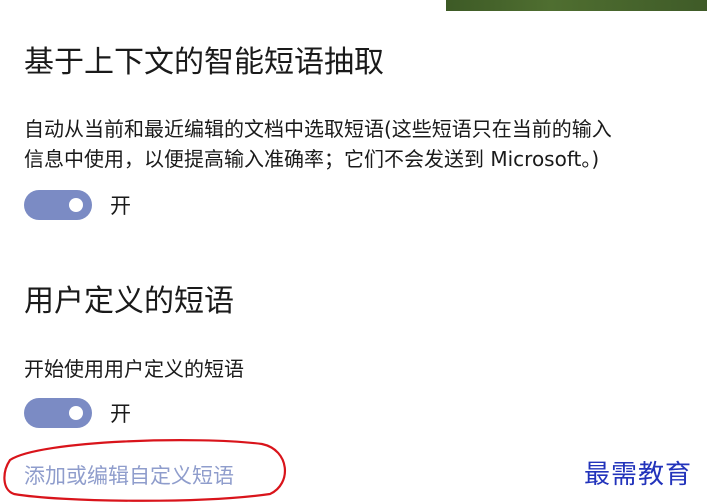 Image resolution: width=707 pixels, height=503 pixels. Describe the element at coordinates (204, 62) in the screenshot. I see `section-title-smart-phrases: 基于上下文的智能短语抽取` at that location.